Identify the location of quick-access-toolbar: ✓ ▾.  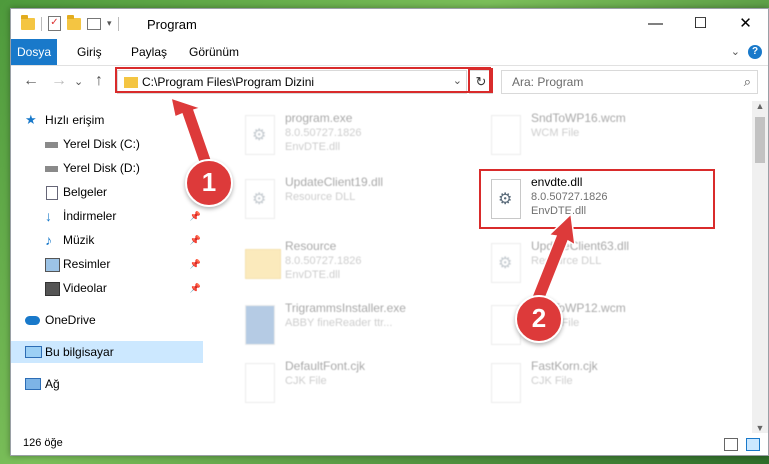
(70, 22).